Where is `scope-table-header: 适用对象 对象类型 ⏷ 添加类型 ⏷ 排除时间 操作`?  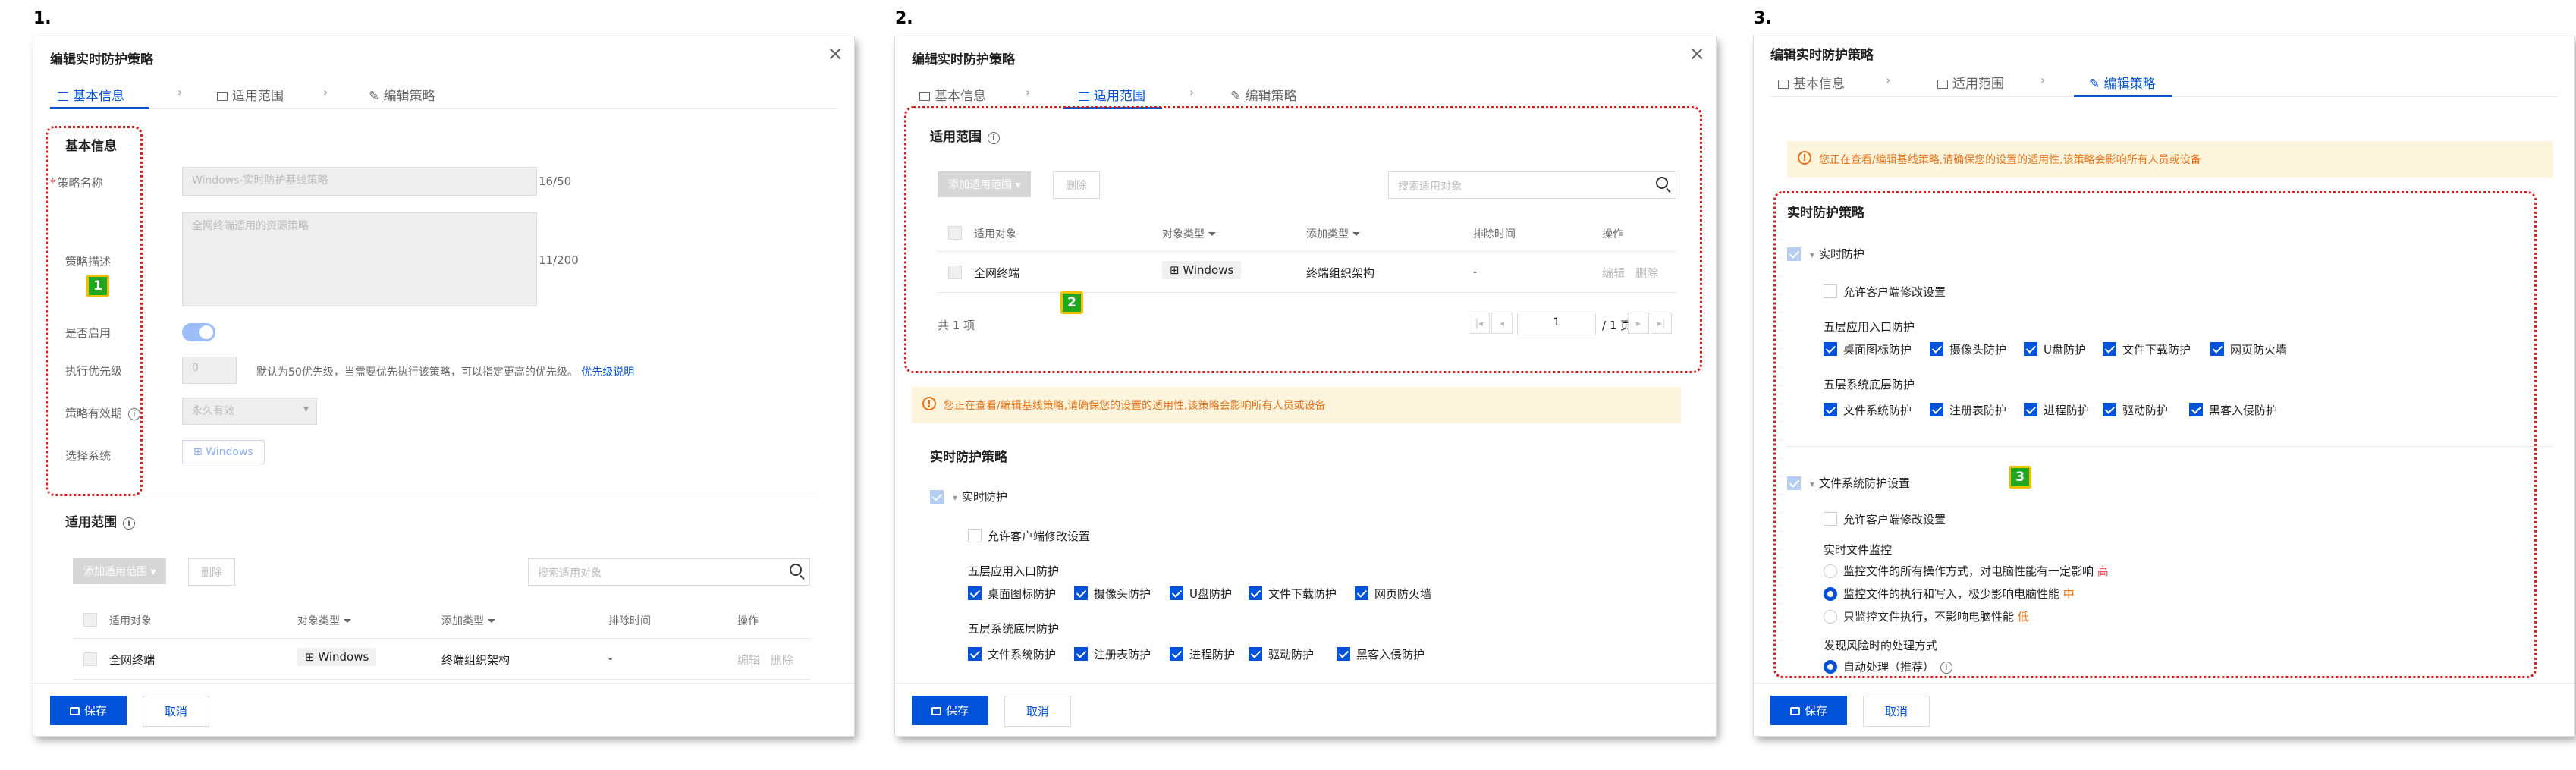 scope-table-header: 适用对象 对象类型 ⏷ 添加类型 ⏷ 排除时间 操作 is located at coordinates (441, 620).